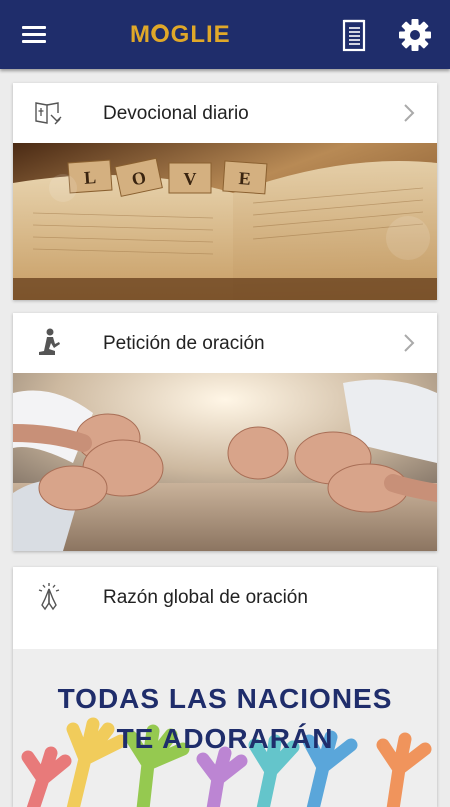 This screenshot has height=807, width=450. Describe the element at coordinates (35, 34) in the screenshot. I see `hamburger-menu-icon` at that location.